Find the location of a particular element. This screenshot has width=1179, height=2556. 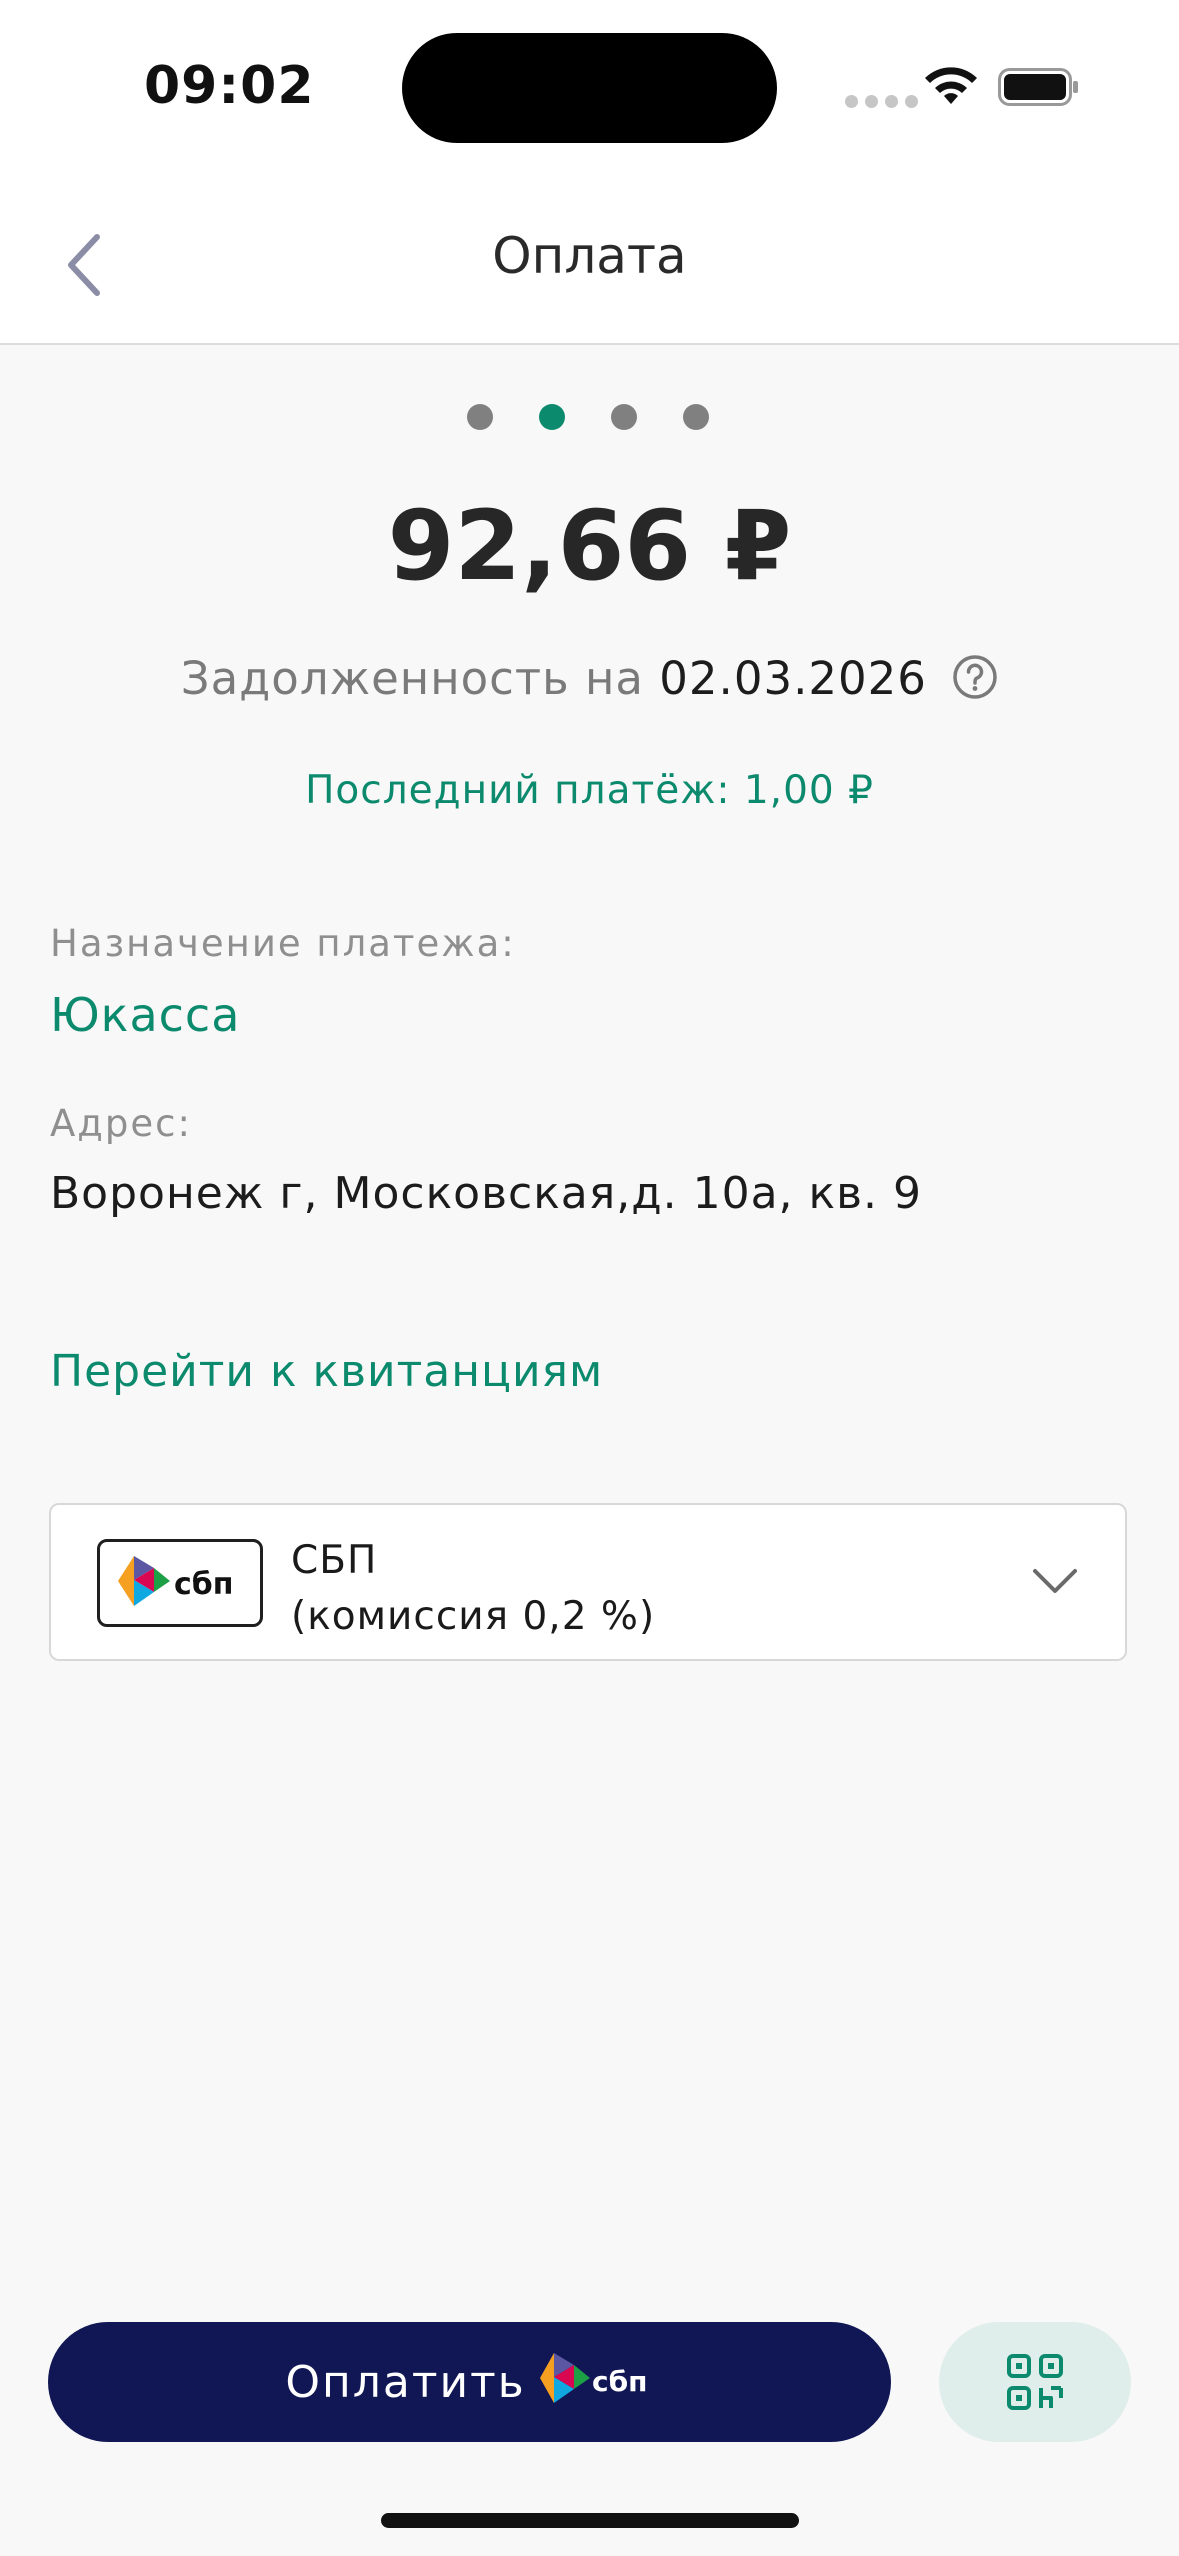

purpose-label: Назначение платежа: is located at coordinates (283, 943).